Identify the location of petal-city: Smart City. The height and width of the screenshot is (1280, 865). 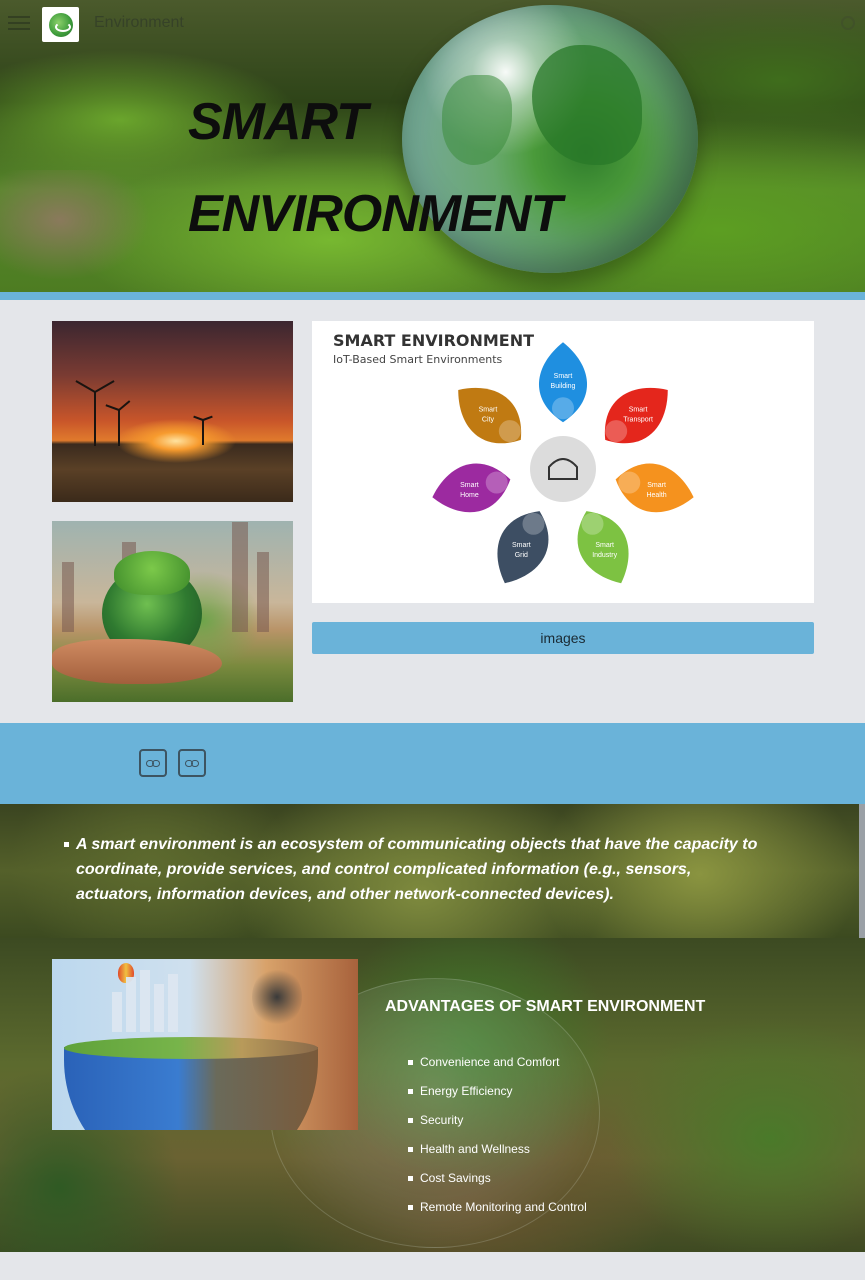
(490, 415).